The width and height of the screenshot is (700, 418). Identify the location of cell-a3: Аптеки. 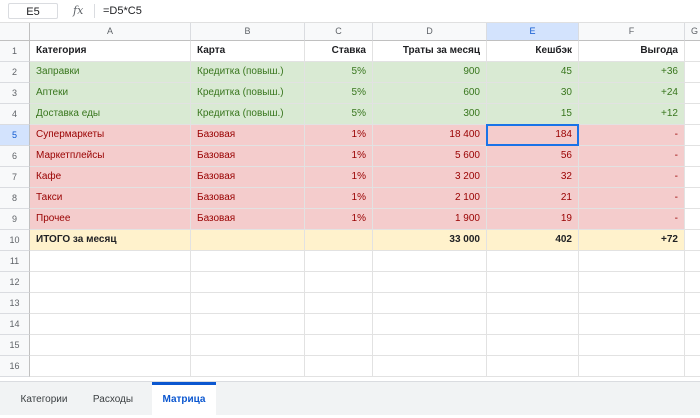
(110, 93).